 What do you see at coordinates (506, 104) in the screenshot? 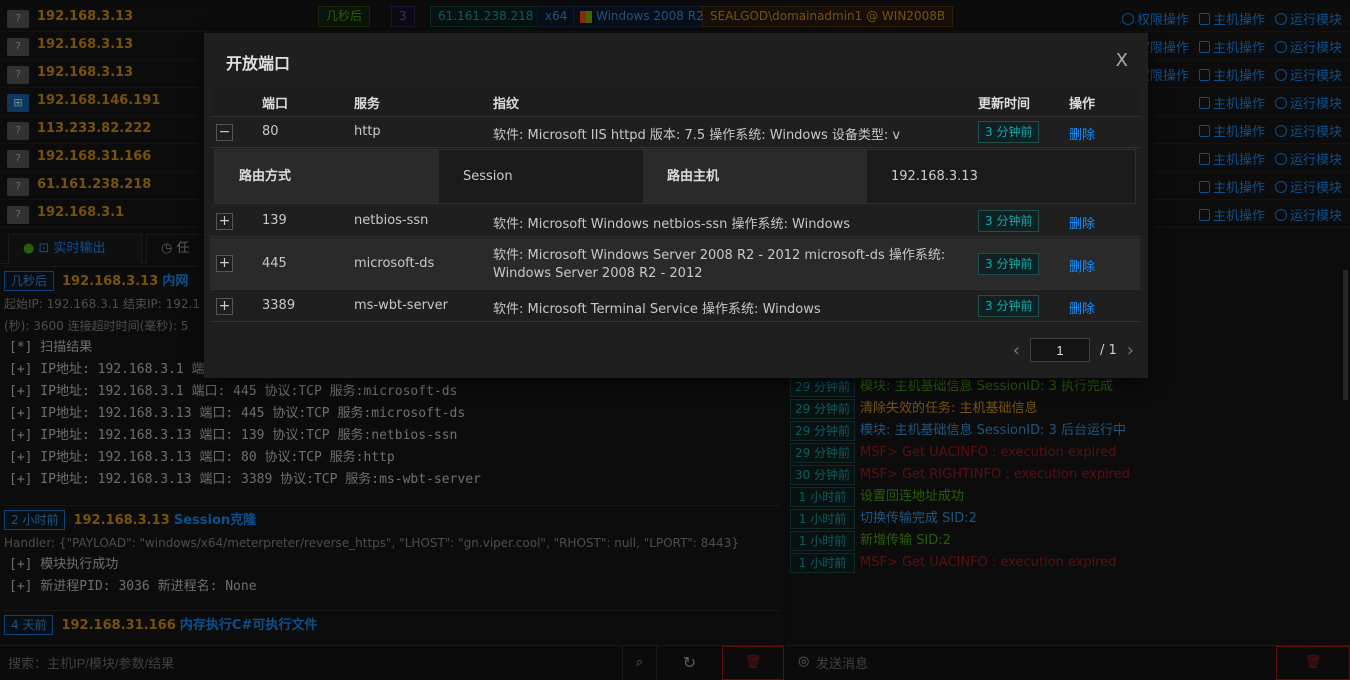
I see `header-fingerprint: 指纹` at bounding box center [506, 104].